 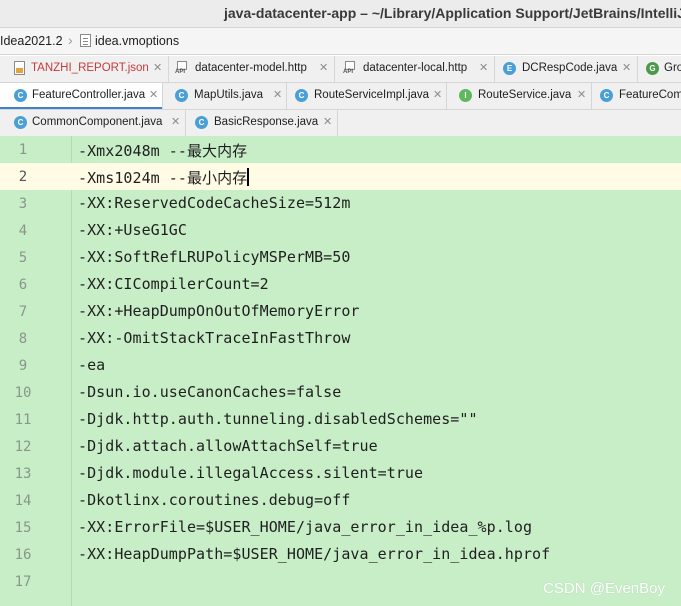 I want to click on line-number: 10, so click(x=23, y=393).